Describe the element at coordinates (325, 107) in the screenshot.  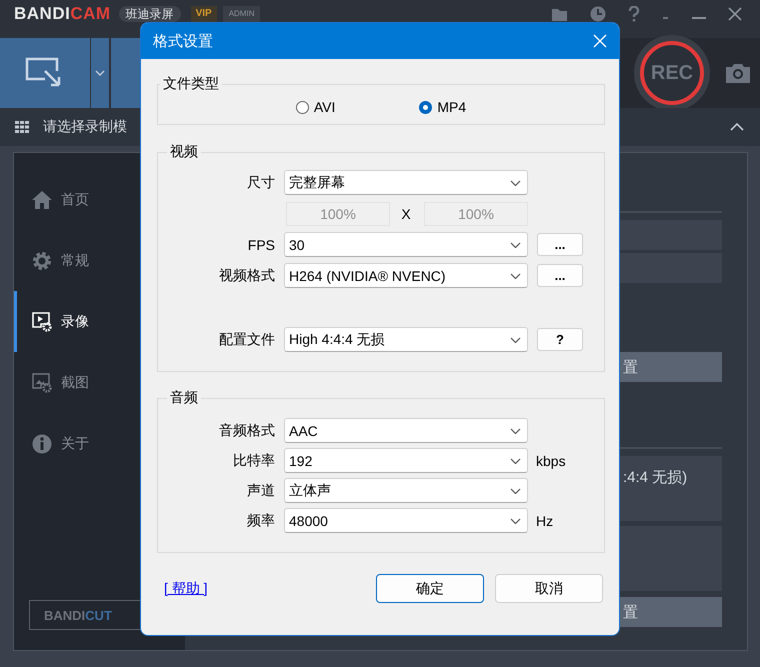
I see `radio-label: AVI` at that location.